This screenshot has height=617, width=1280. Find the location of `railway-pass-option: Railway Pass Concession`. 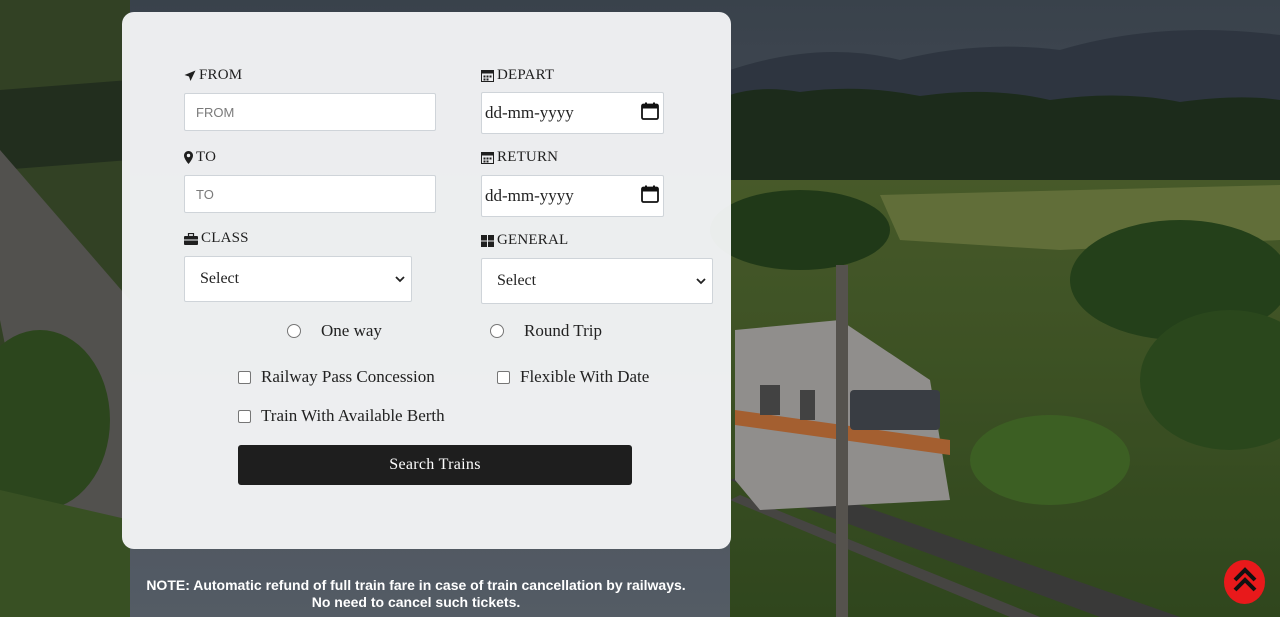

railway-pass-option: Railway Pass Concession is located at coordinates (336, 377).